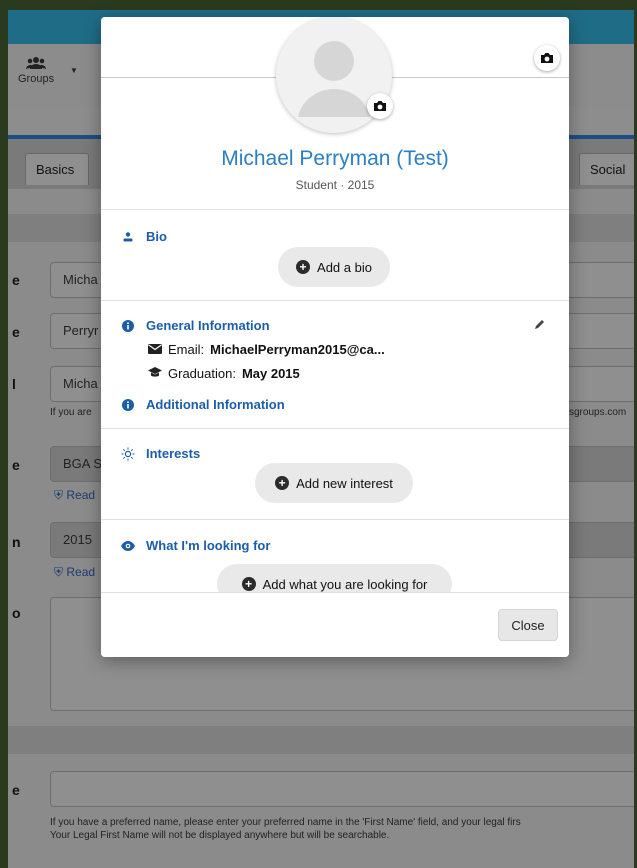 The image size is (637, 868). I want to click on add-interest-label: Add new interest, so click(344, 483).